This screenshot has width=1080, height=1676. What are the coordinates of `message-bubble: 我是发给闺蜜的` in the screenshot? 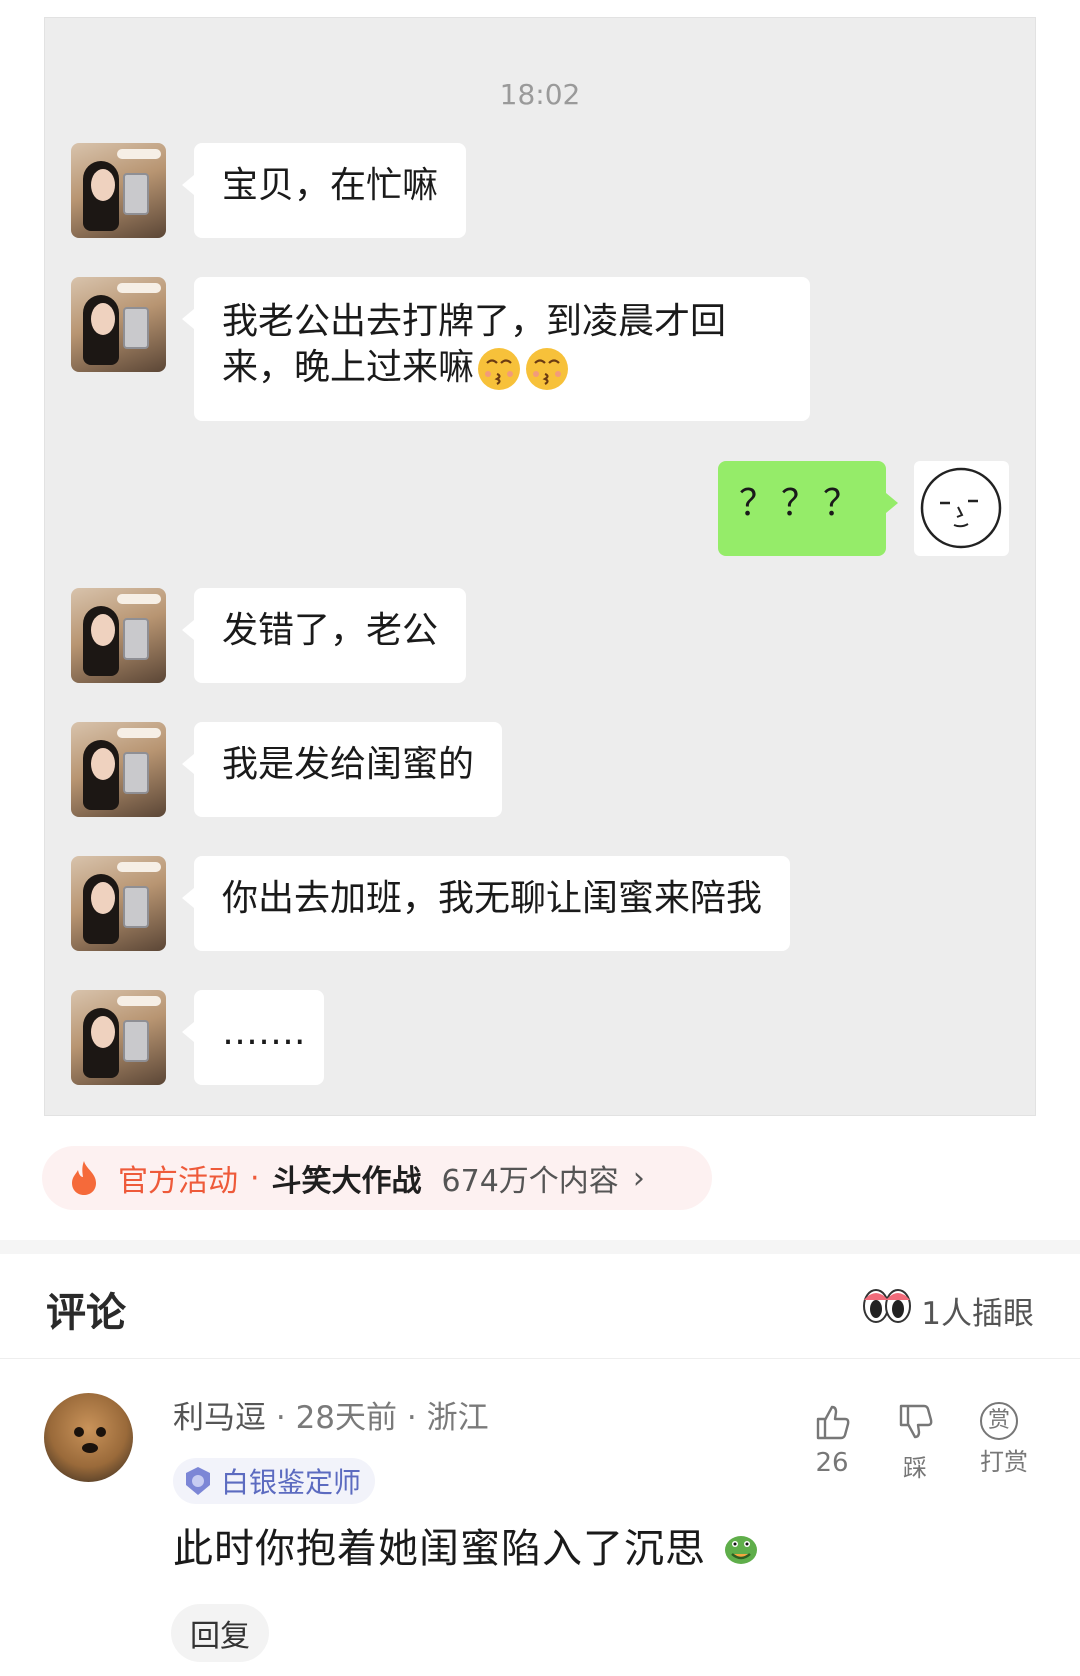 It's located at (342, 769).